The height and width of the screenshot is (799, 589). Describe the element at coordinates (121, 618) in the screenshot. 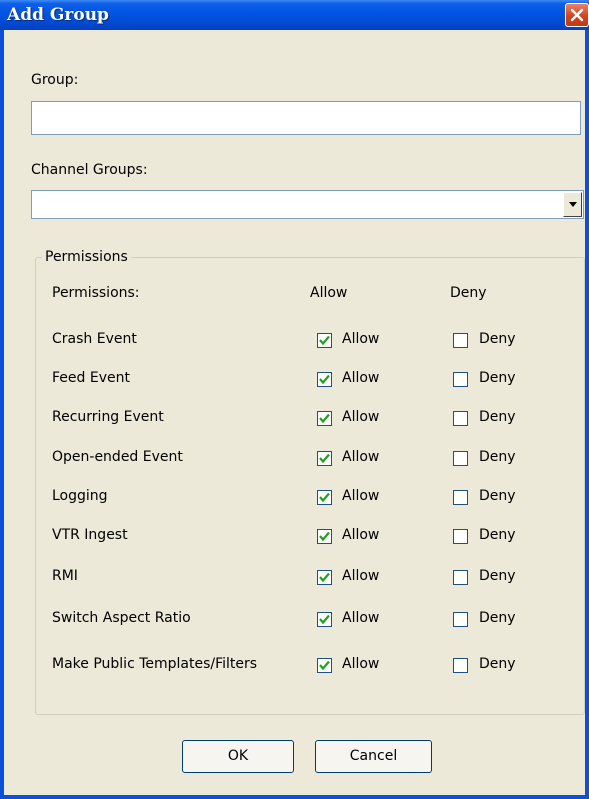

I see `permission-name: Switch Aspect Ratio` at that location.